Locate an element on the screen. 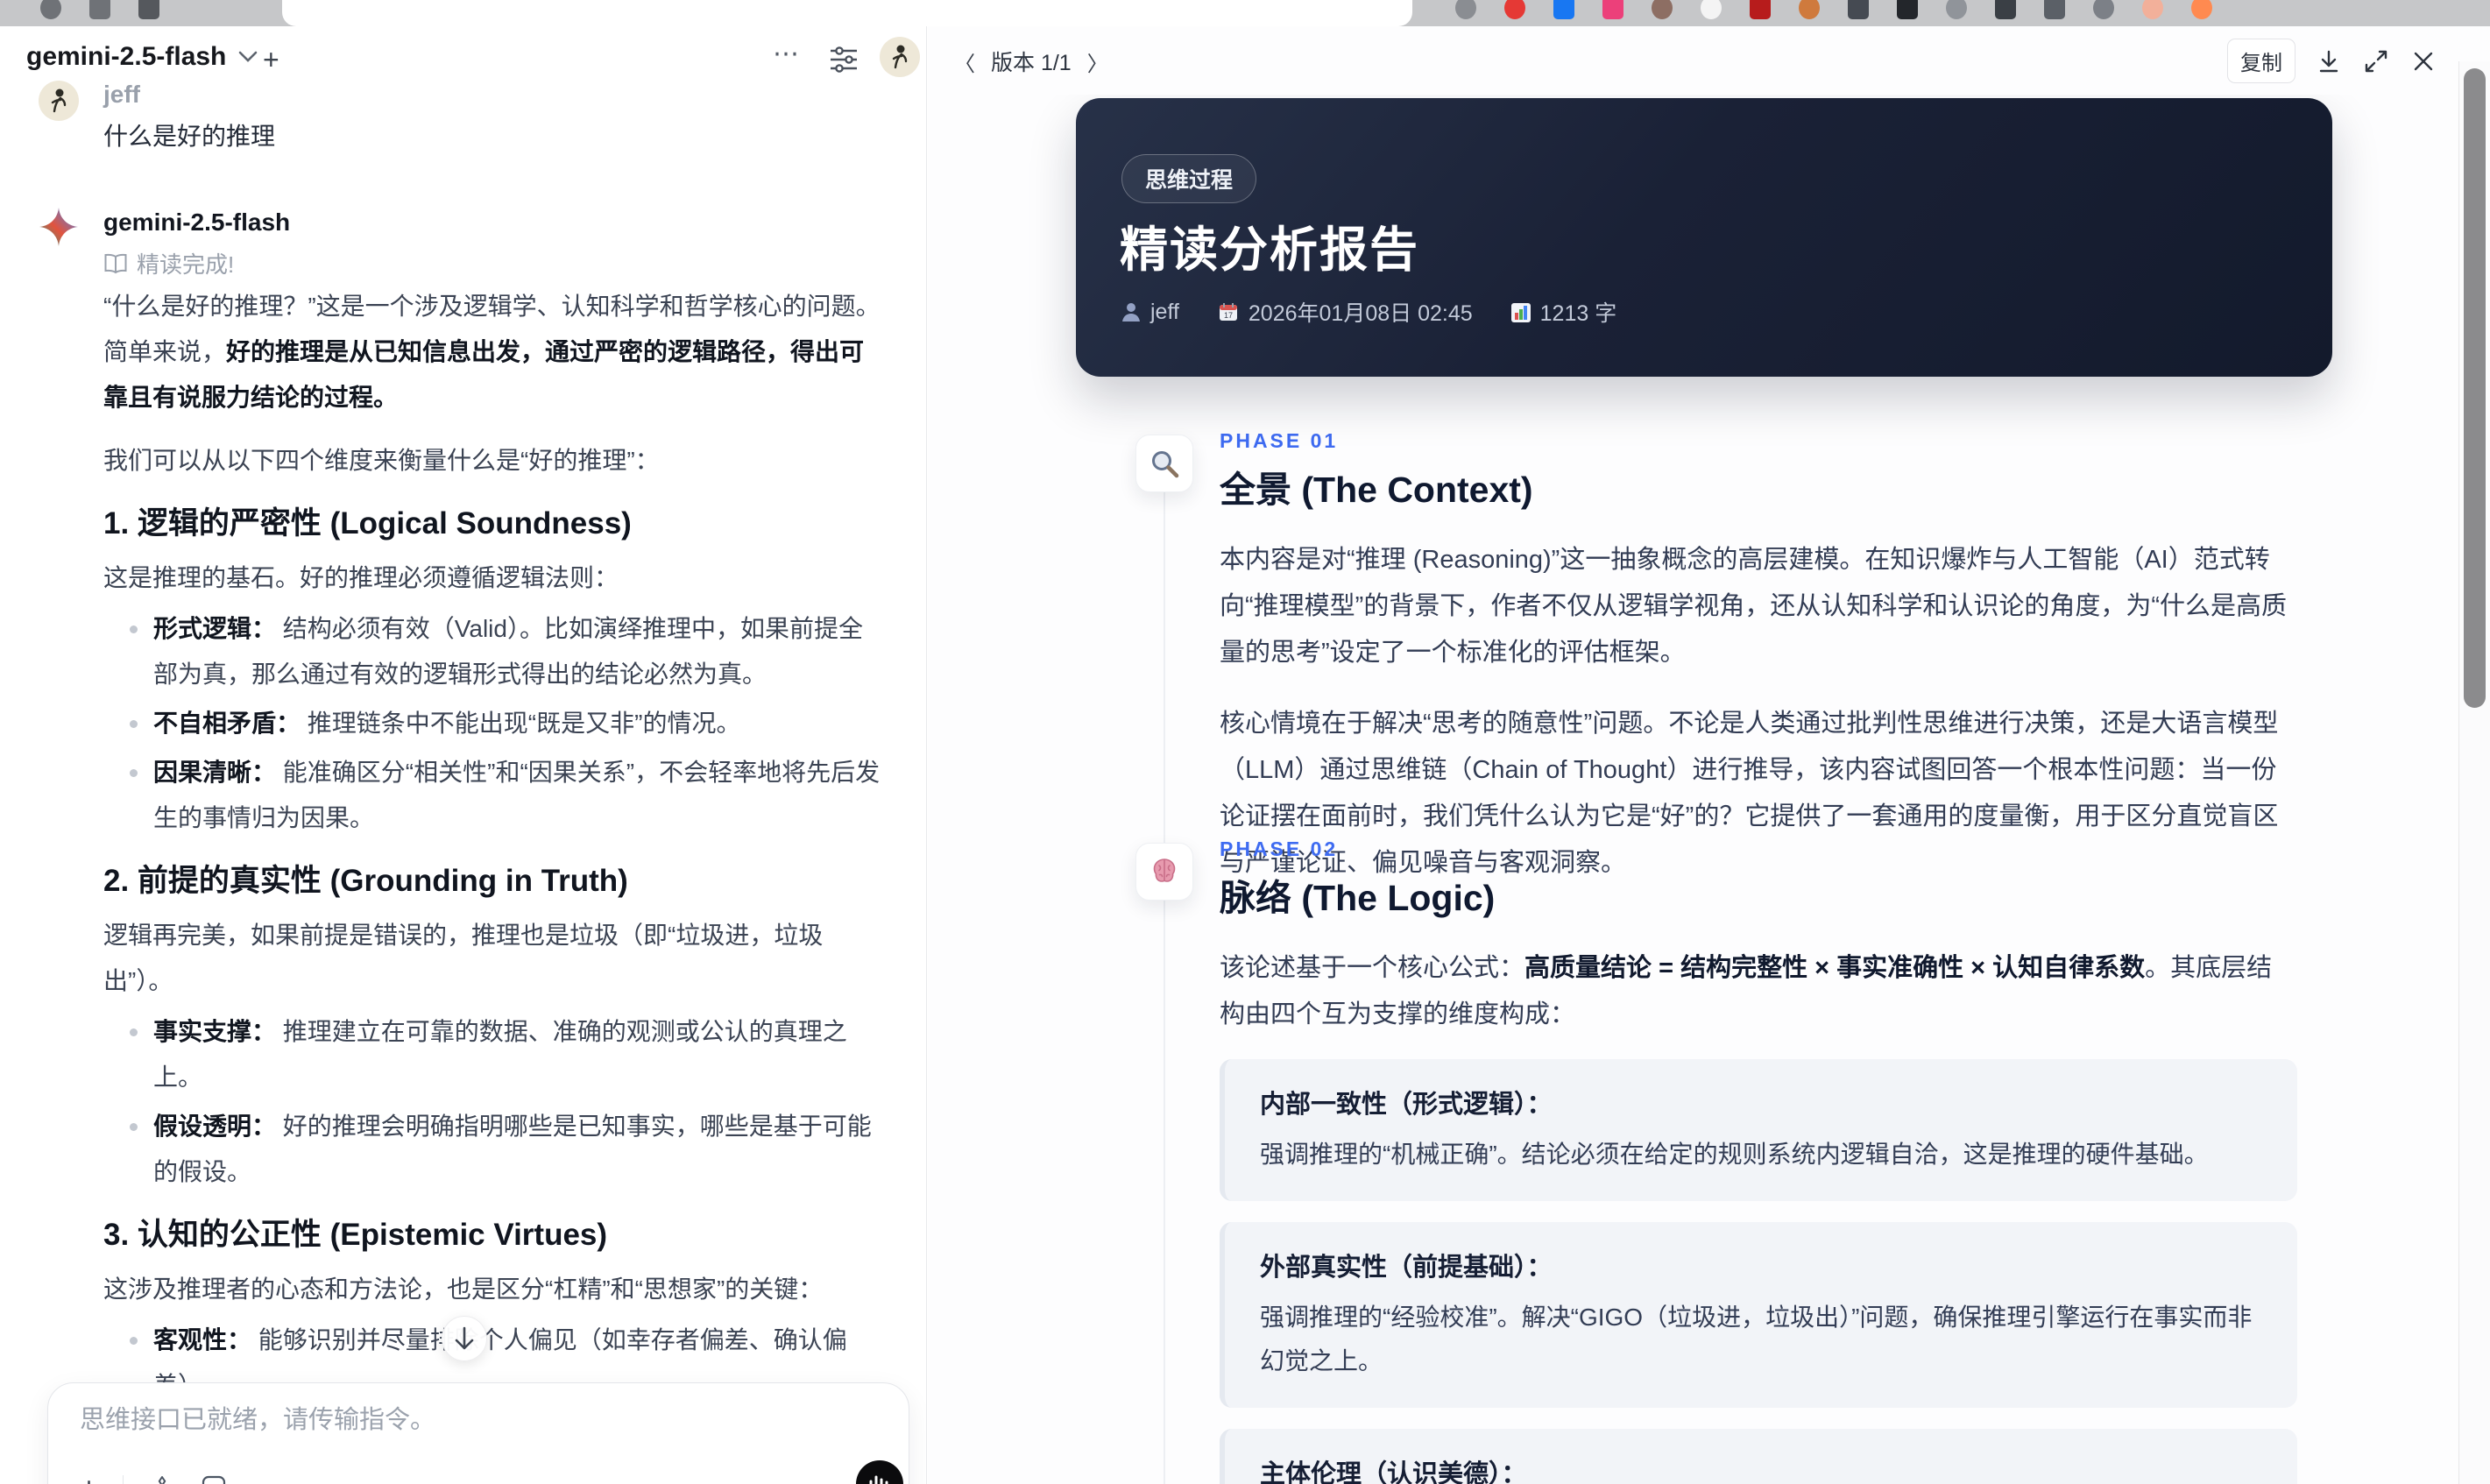 This screenshot has height=1484, width=2490. card-title: 外部真实性（前提基础）： is located at coordinates (1406, 1268).